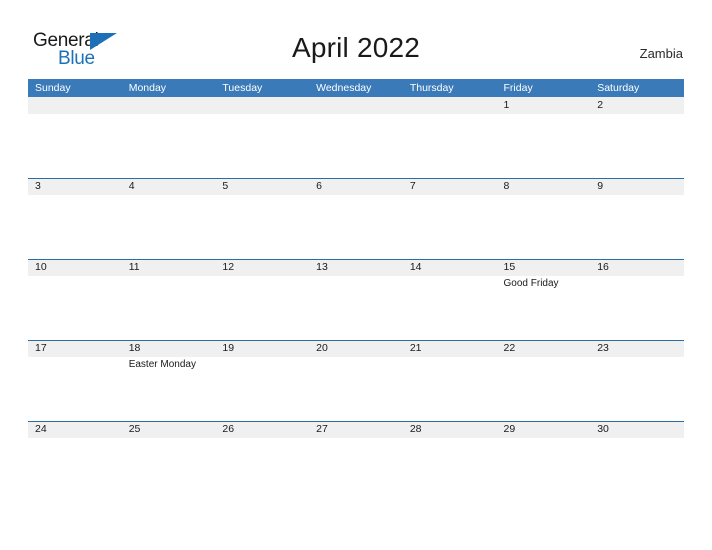 Image resolution: width=712 pixels, height=550 pixels. I want to click on day-cell: 7, so click(450, 218).